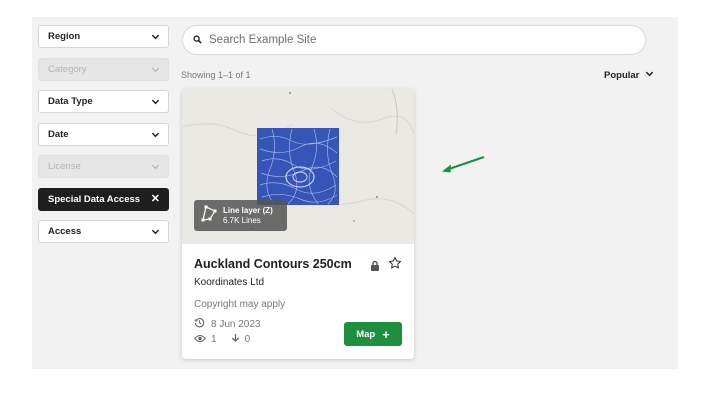 Image resolution: width=720 pixels, height=404 pixels. What do you see at coordinates (103, 36) in the screenshot?
I see `filter-region: Region` at bounding box center [103, 36].